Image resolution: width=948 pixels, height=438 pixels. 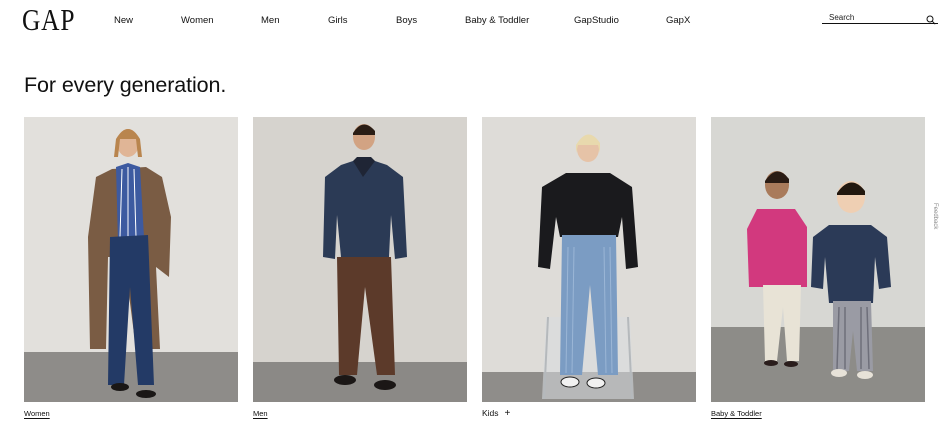 I want to click on nav-item-gapstudio: GapStudio, so click(x=596, y=20).